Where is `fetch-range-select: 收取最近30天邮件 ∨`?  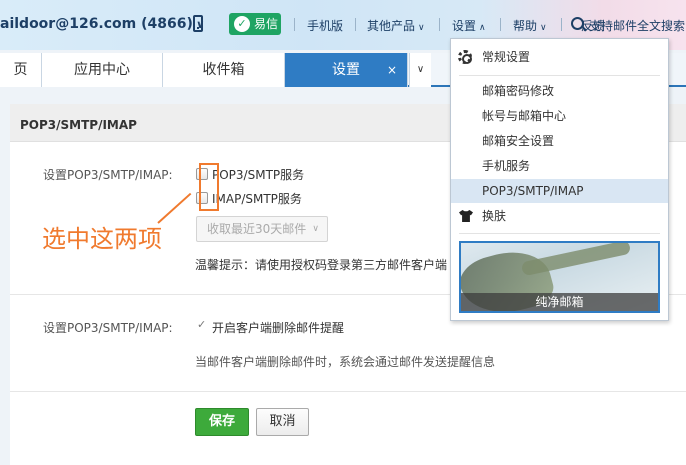 fetch-range-select: 收取最近30天邮件 ∨ is located at coordinates (262, 229).